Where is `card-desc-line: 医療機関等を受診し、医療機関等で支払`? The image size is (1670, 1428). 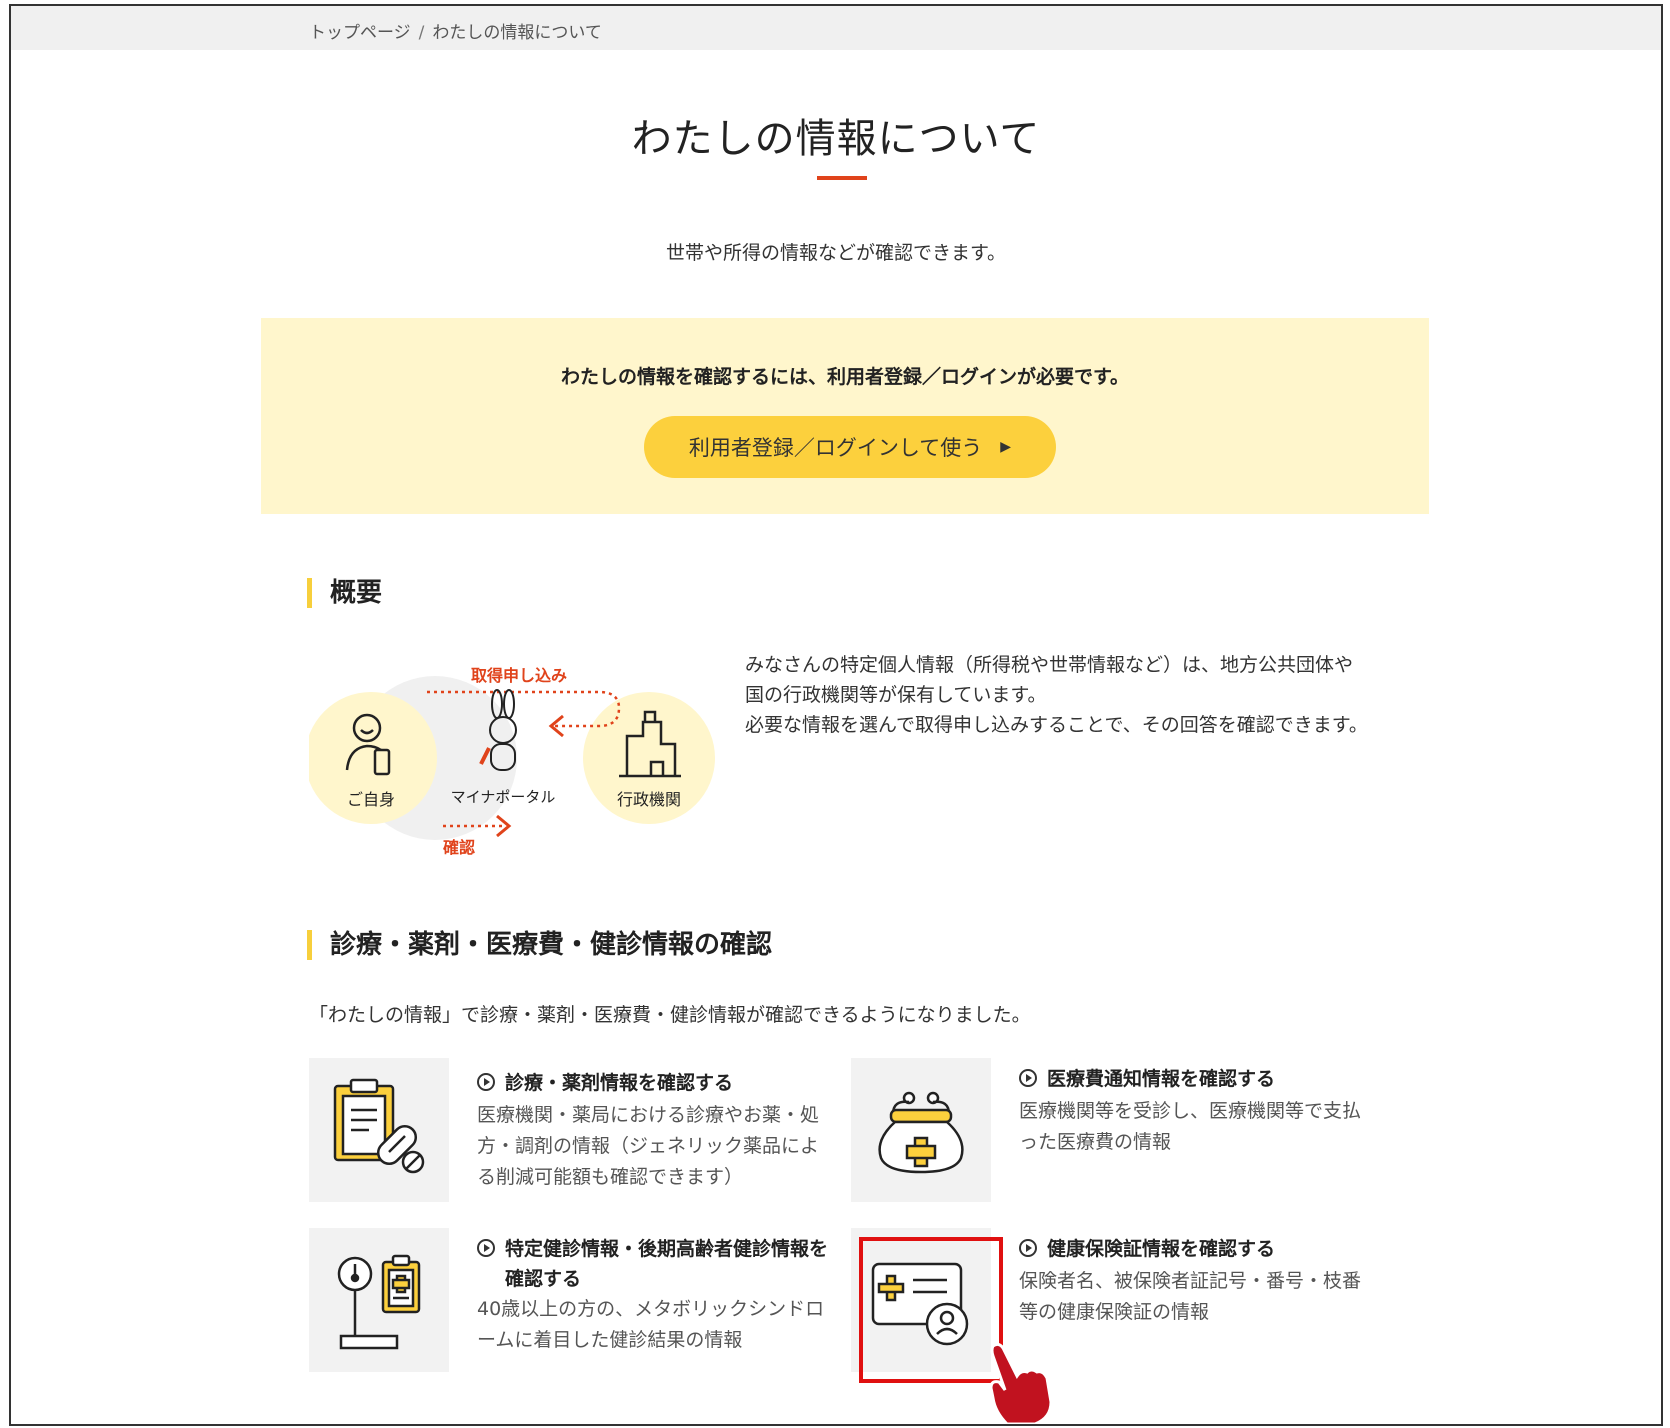 card-desc-line: 医療機関等を受診し、医療機関等で支払 is located at coordinates (1190, 1111).